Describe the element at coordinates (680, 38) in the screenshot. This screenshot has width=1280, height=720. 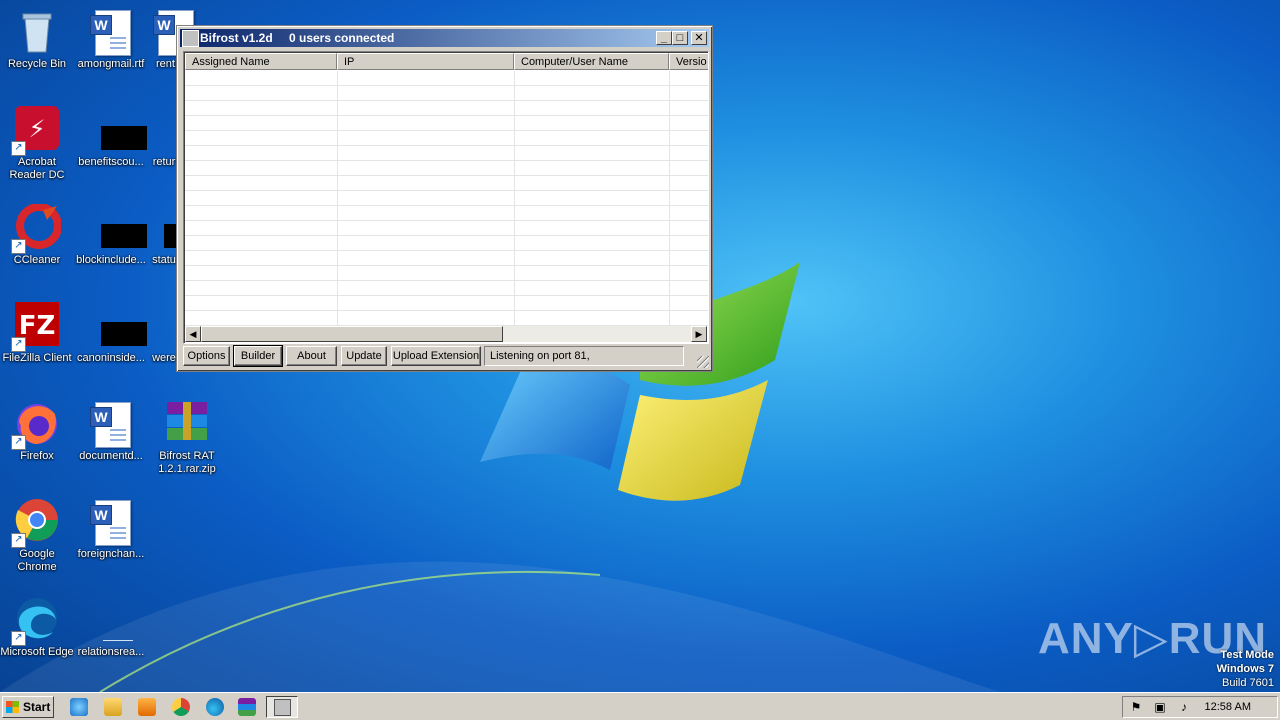
I see `maximize-button: □` at that location.